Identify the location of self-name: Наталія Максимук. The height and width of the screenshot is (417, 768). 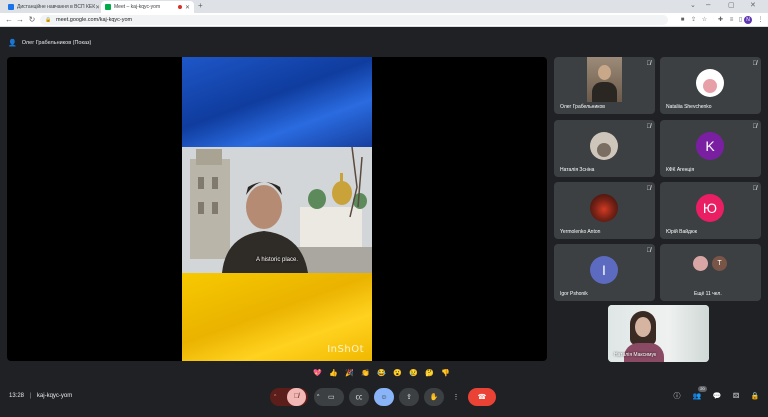
(635, 355).